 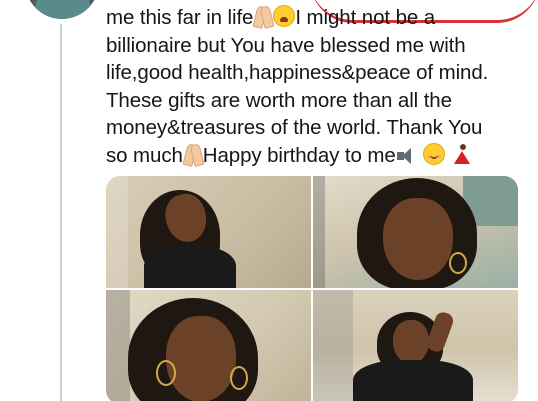 I want to click on tweet-line-2: billionaire but You have blessed me with, so click(x=286, y=45).